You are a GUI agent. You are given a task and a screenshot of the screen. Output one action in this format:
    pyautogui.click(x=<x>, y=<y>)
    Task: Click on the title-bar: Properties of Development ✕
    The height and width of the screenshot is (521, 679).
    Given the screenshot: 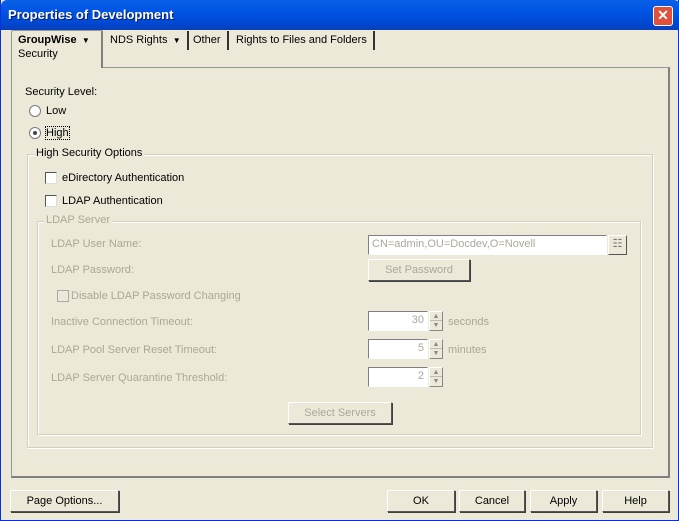 What is the action you would take?
    pyautogui.click(x=340, y=15)
    